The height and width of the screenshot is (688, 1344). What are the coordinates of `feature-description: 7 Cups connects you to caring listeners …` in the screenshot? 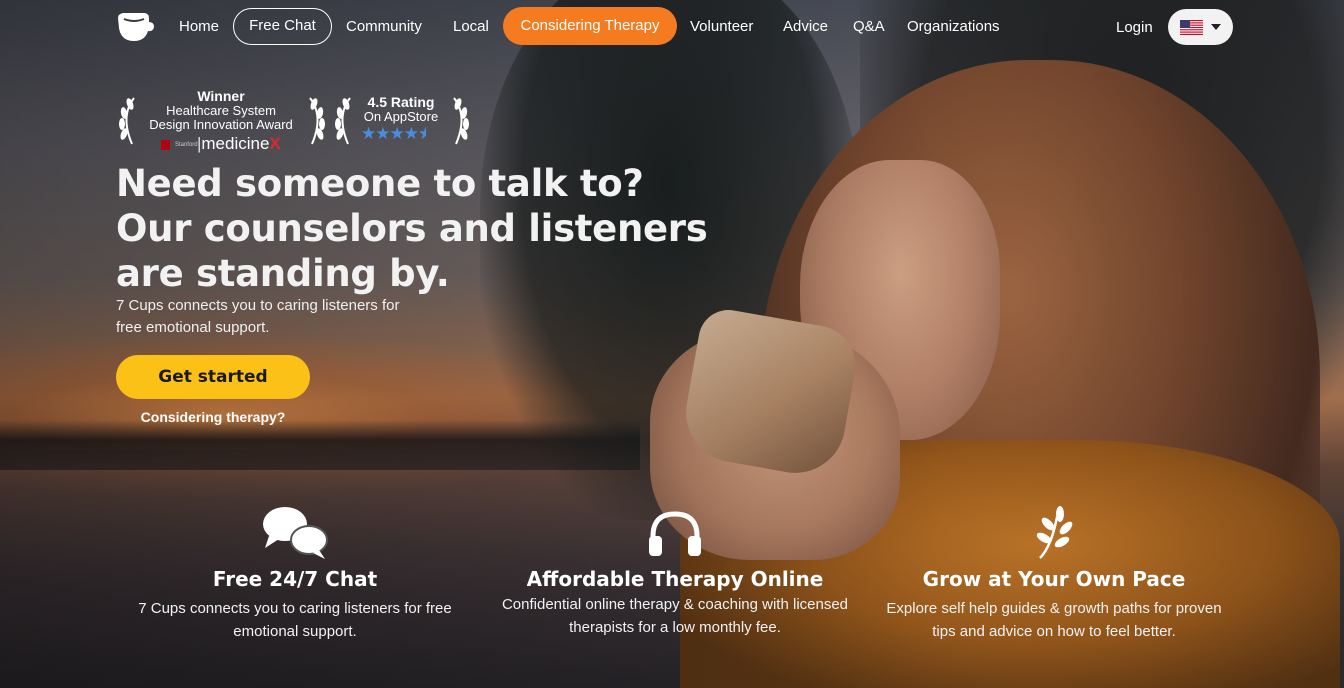 It's located at (295, 620).